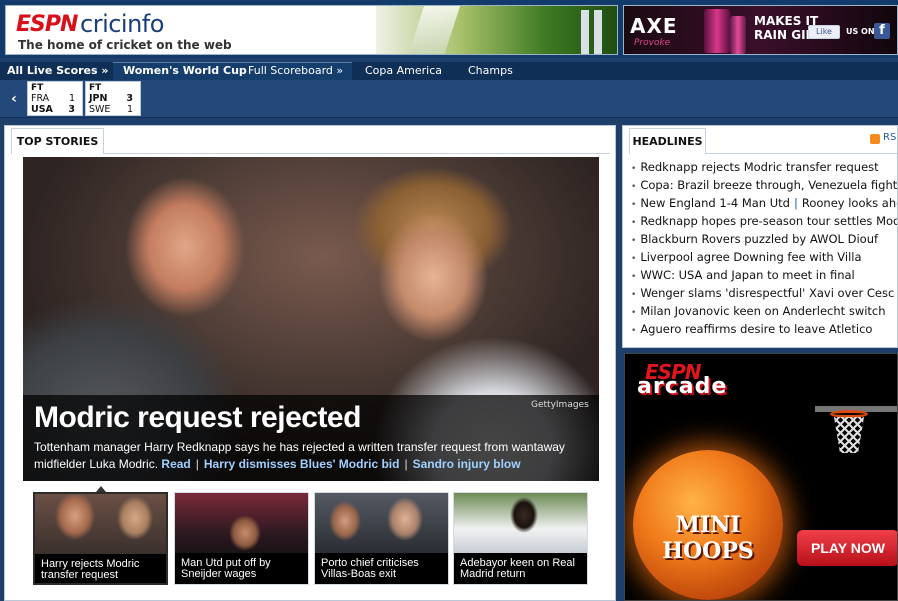  What do you see at coordinates (761, 477) in the screenshot?
I see `arcade-ad: ESPN arcade MINI HOOPS PLAY NOW` at bounding box center [761, 477].